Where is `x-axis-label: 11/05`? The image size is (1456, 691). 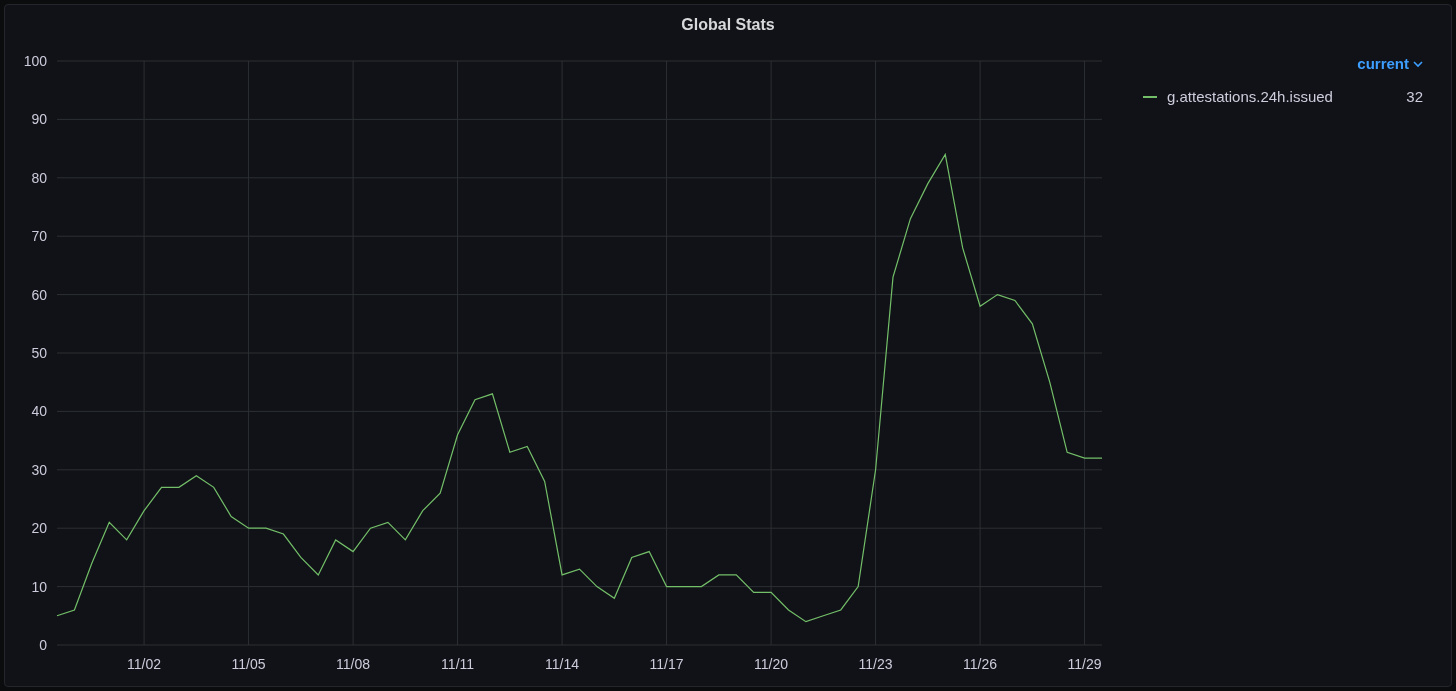
x-axis-label: 11/05 is located at coordinates (248, 664).